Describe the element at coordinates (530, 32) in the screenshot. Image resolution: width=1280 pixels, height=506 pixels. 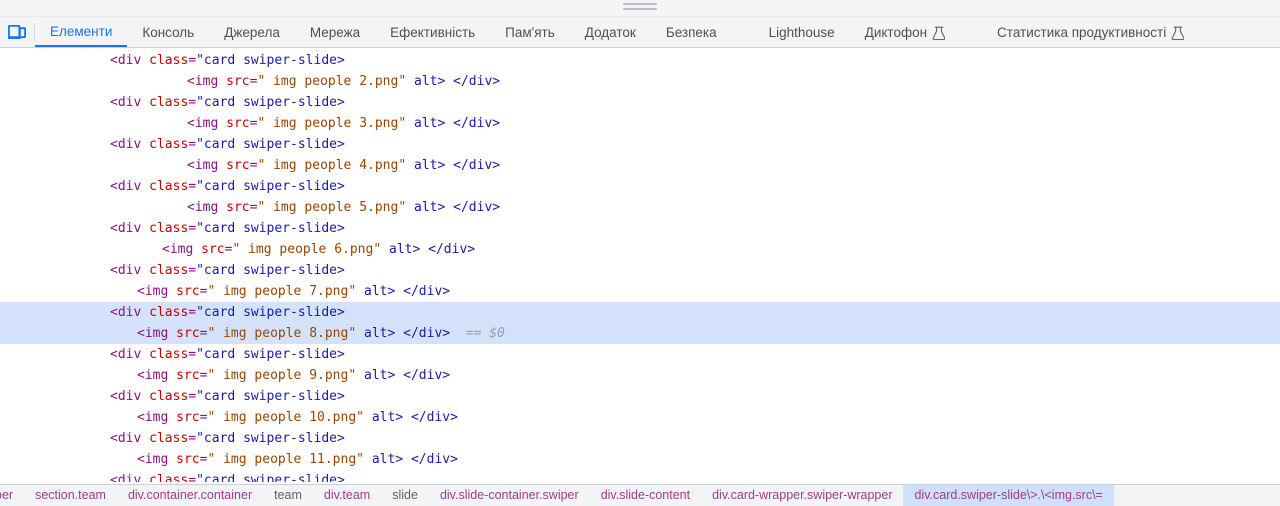
I see `tab-5: Пам'ять` at that location.